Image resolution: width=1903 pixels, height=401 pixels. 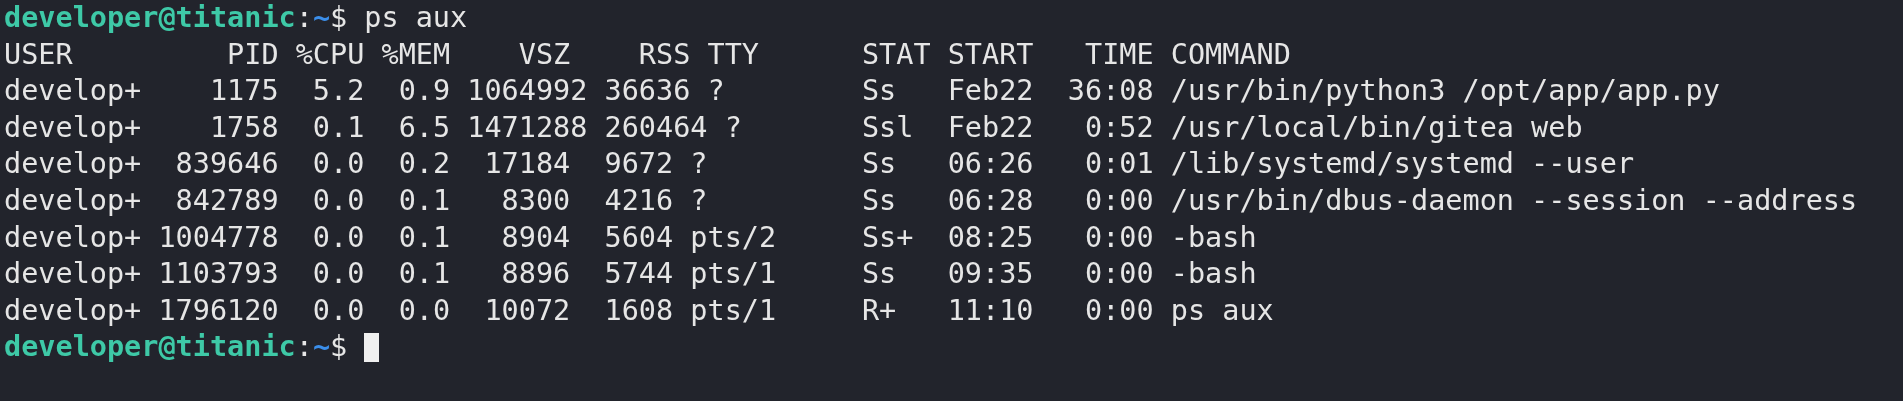 I want to click on output-line: develop+ 1103793 0.0 0.1 8896 5744 pts/1 Ss 09:35 0:00 -bash, so click(x=630, y=274).